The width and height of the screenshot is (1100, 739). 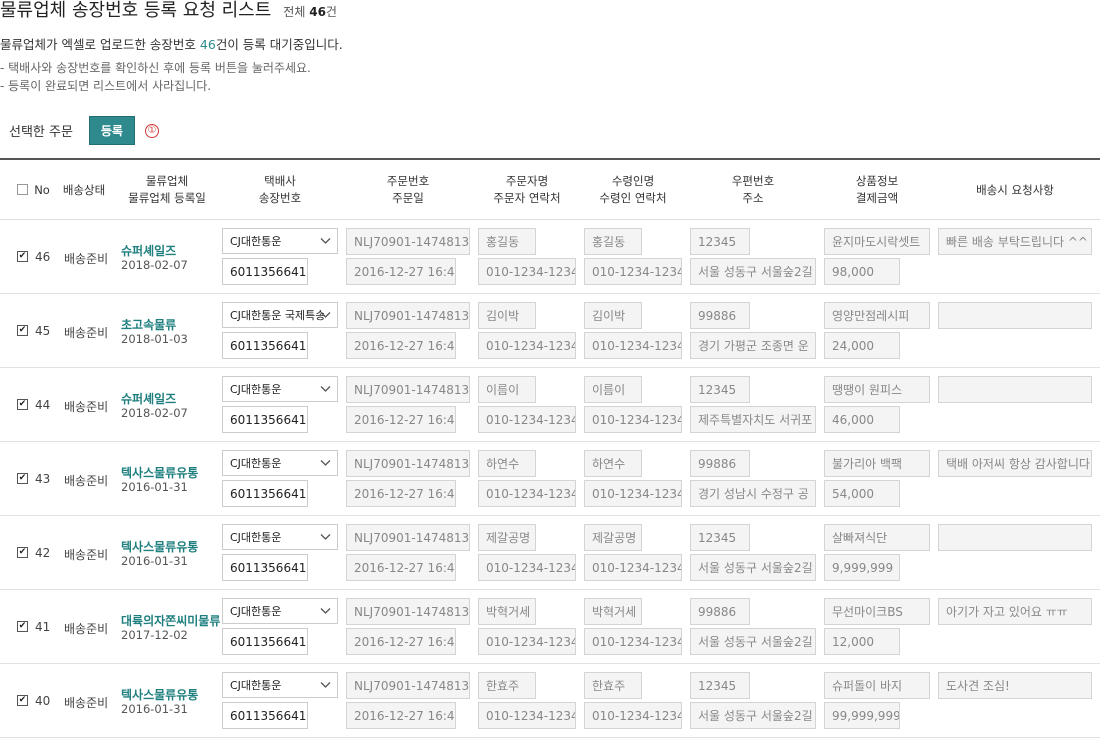 What do you see at coordinates (613, 241) in the screenshot?
I see `receiver-name-field: 홍길동` at bounding box center [613, 241].